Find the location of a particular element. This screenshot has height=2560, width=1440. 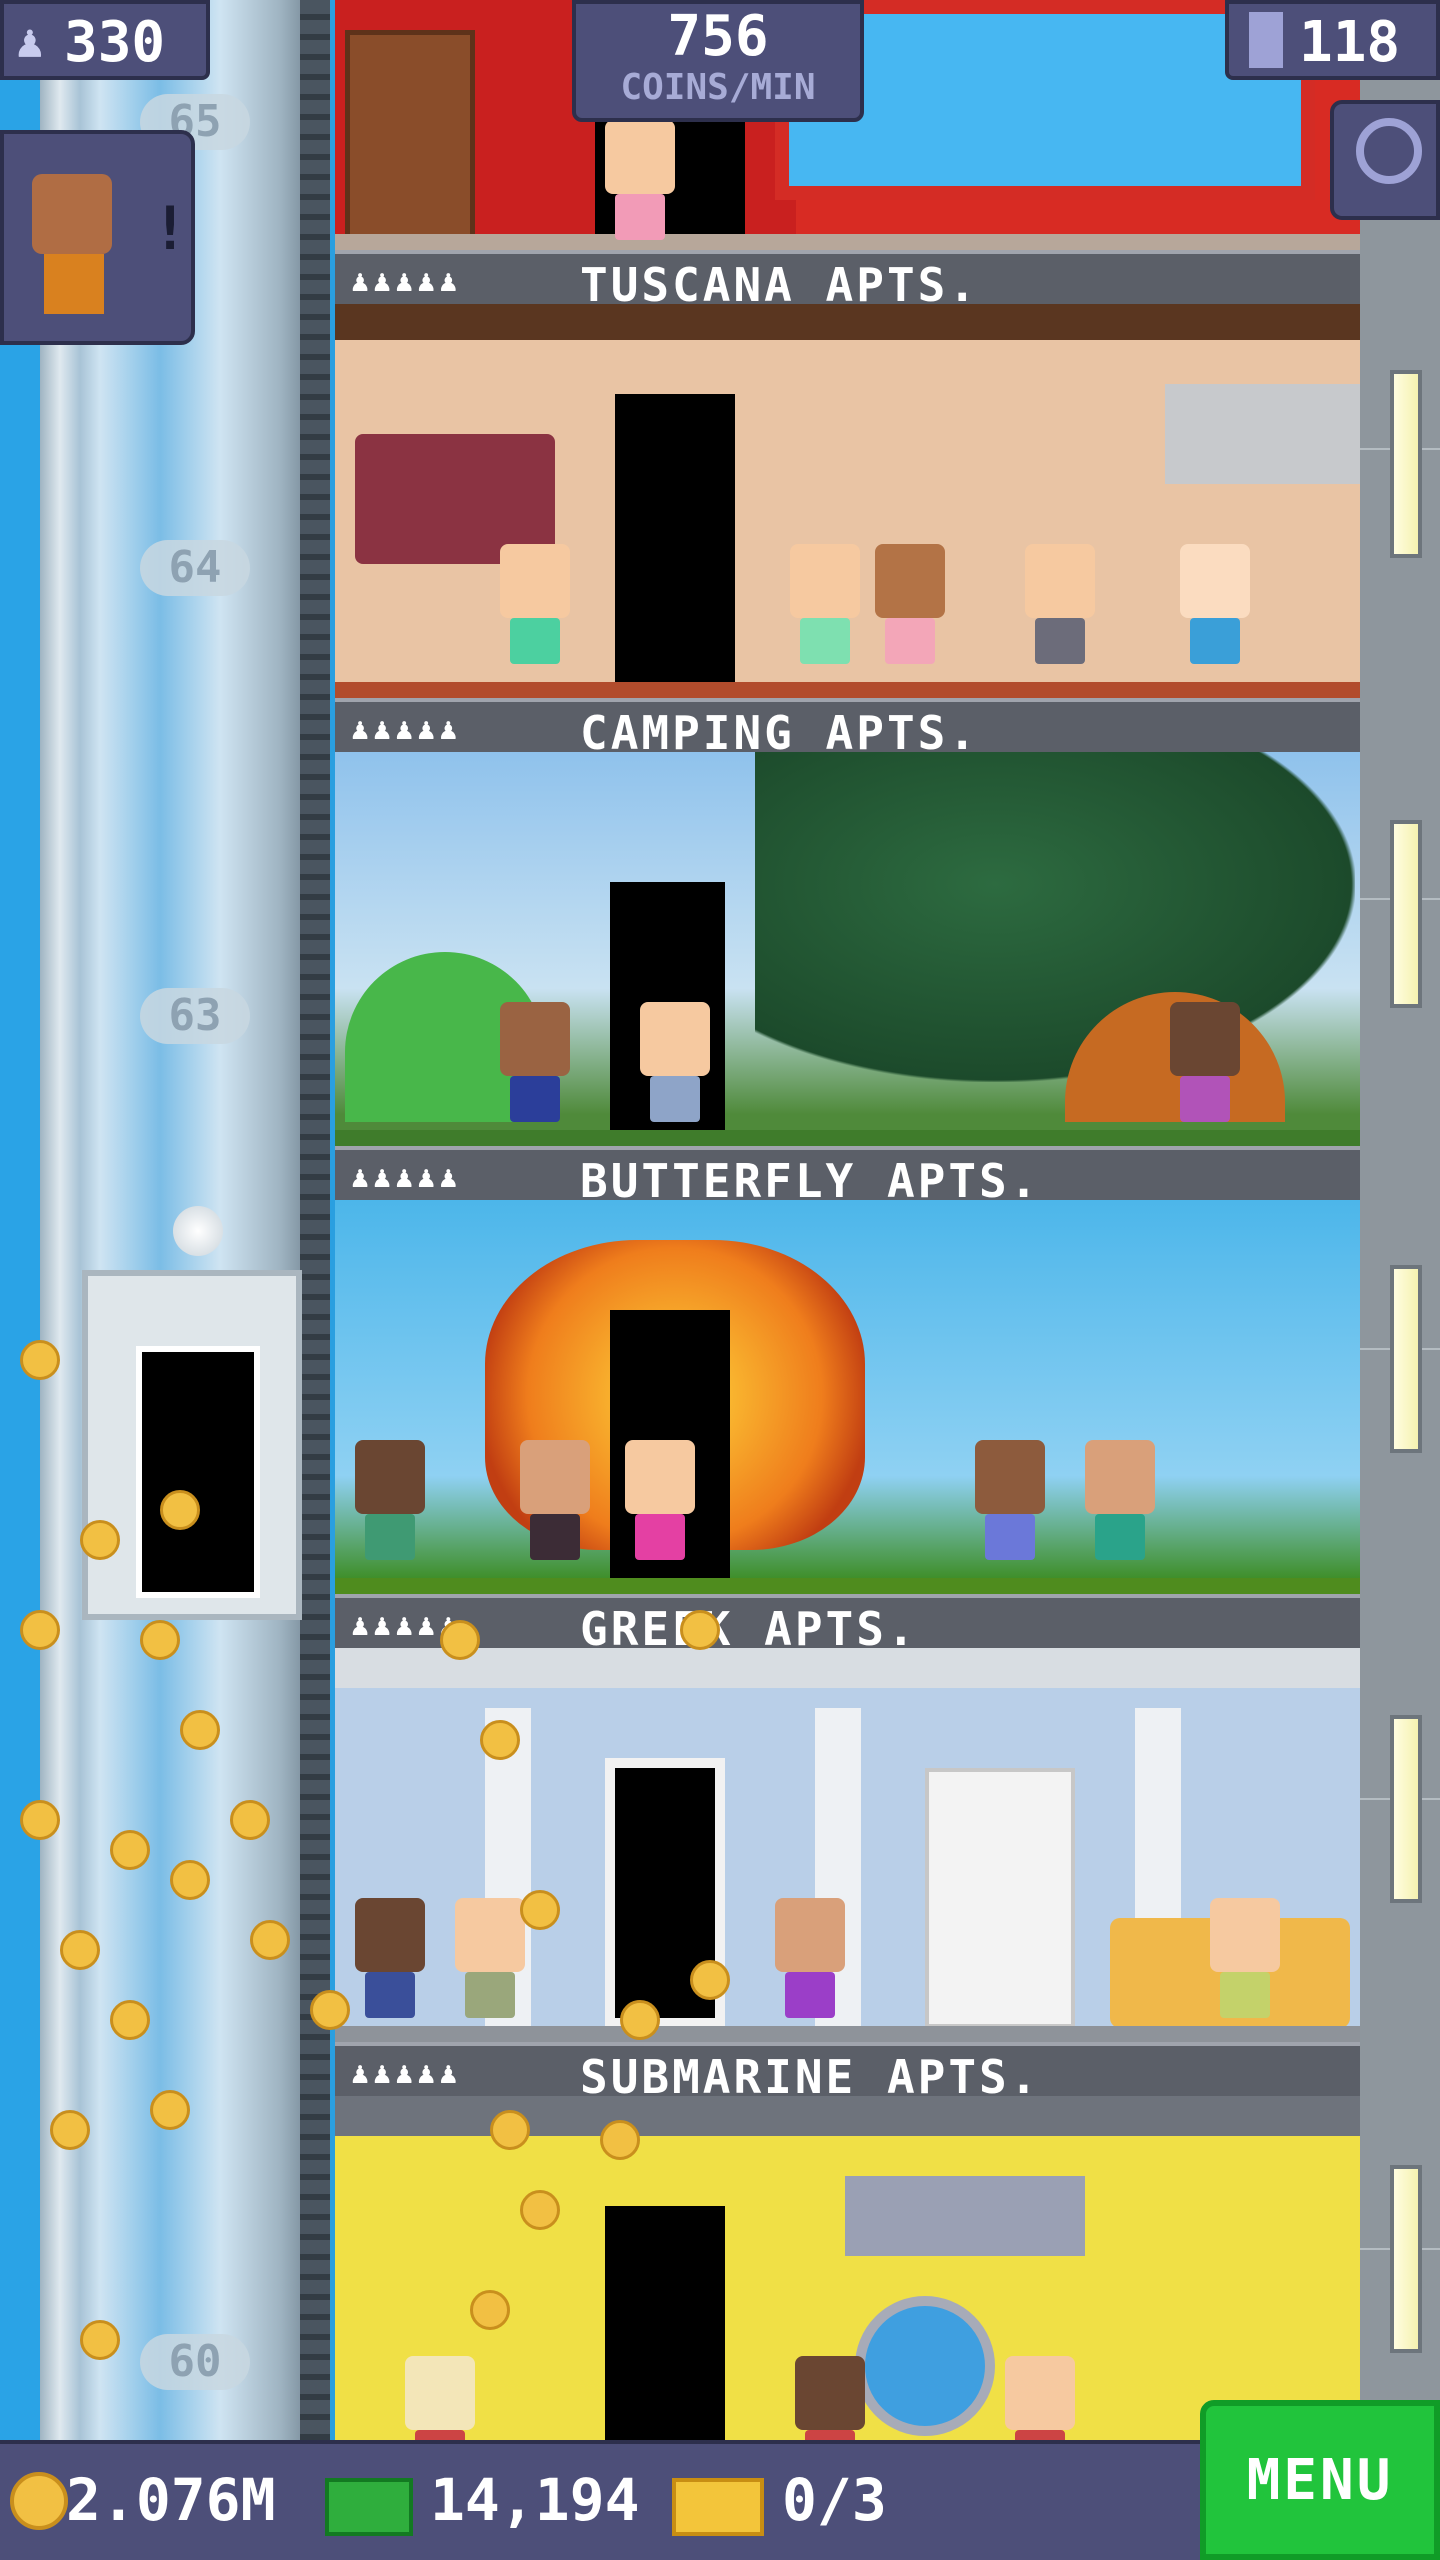

coins-rate-unit: COINS/MIN is located at coordinates (718, 87).